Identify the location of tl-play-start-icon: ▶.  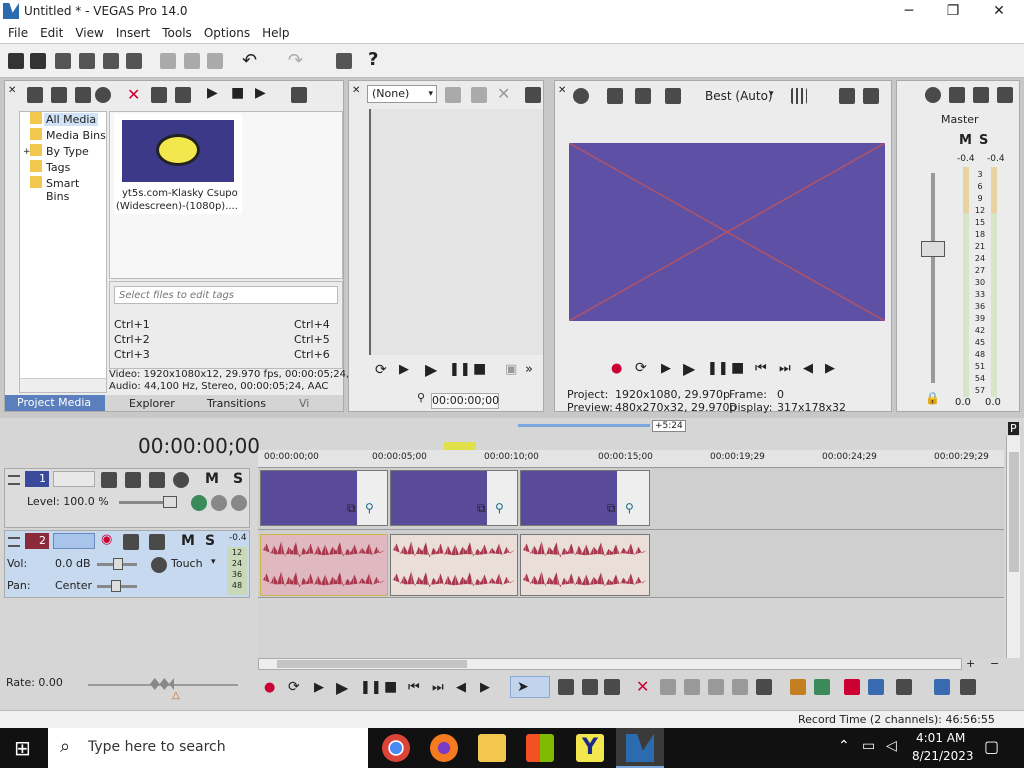
(319, 687).